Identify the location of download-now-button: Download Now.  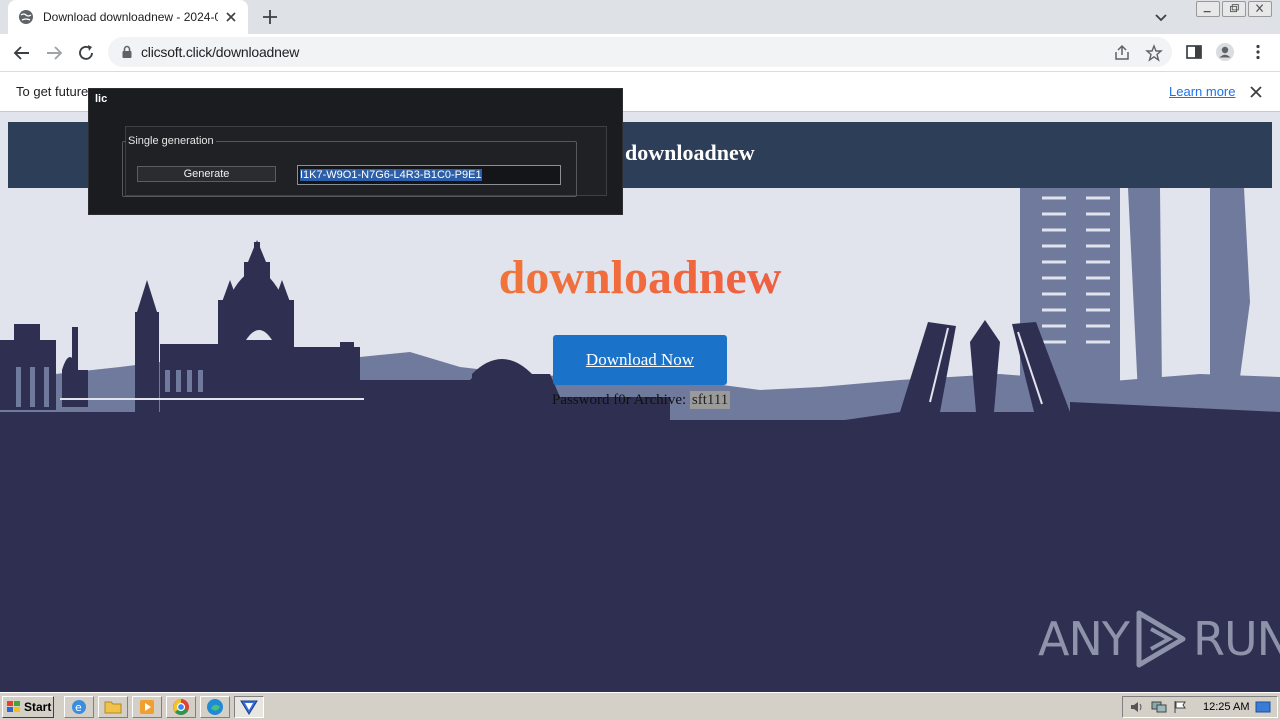
(640, 360).